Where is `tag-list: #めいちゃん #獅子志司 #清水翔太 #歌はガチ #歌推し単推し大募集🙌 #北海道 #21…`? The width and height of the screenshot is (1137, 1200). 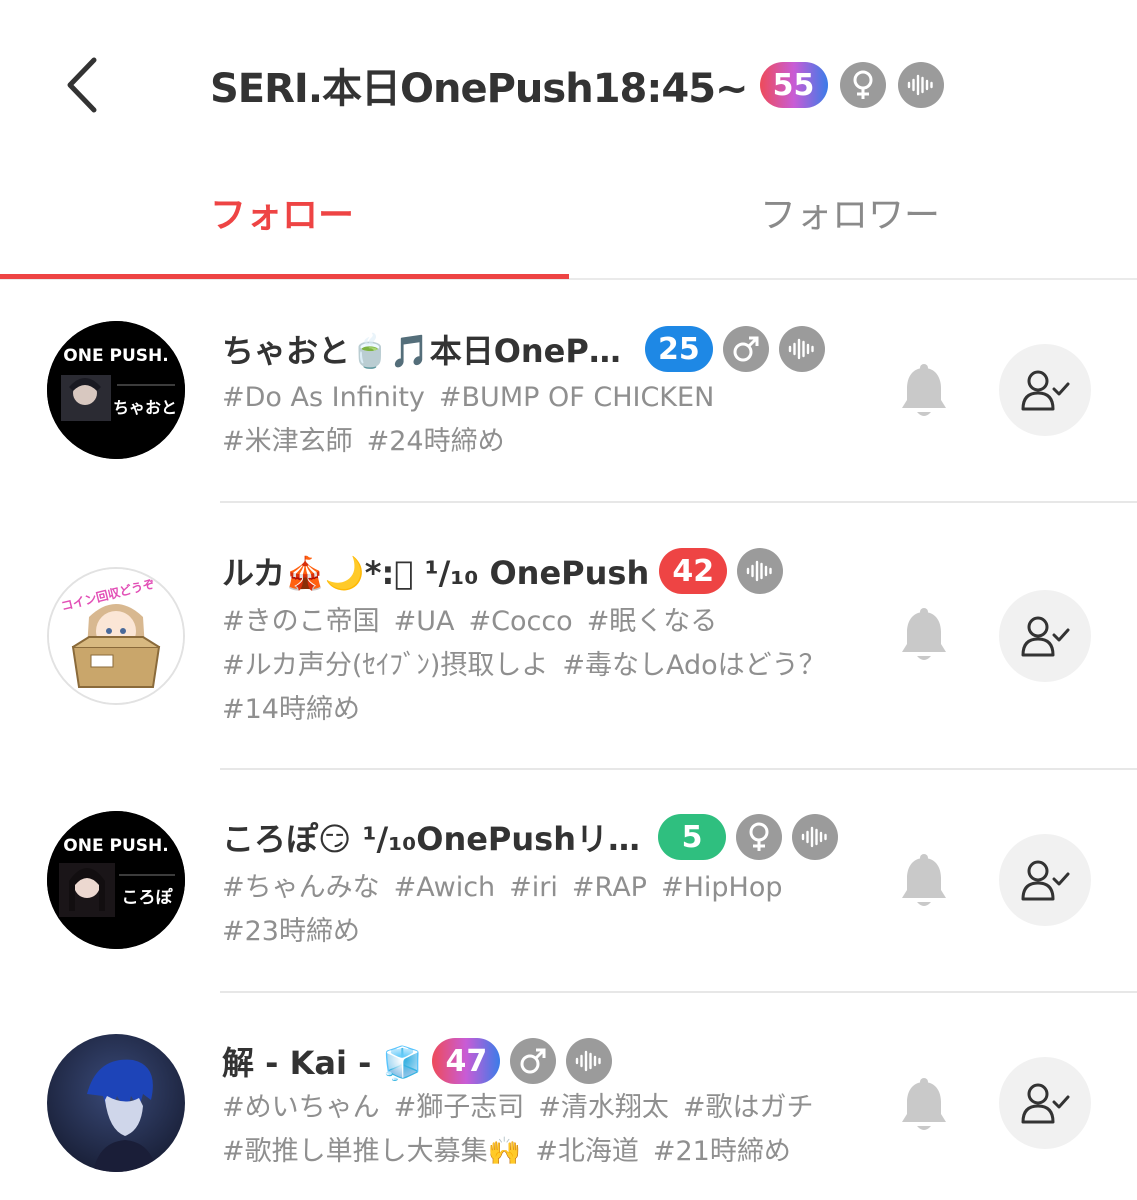
tag-list: #めいちゃん #獅子志司 #清水翔太 #歌はガチ #歌推し単推し大募集🙌 #北海道 #21… is located at coordinates (552, 1130).